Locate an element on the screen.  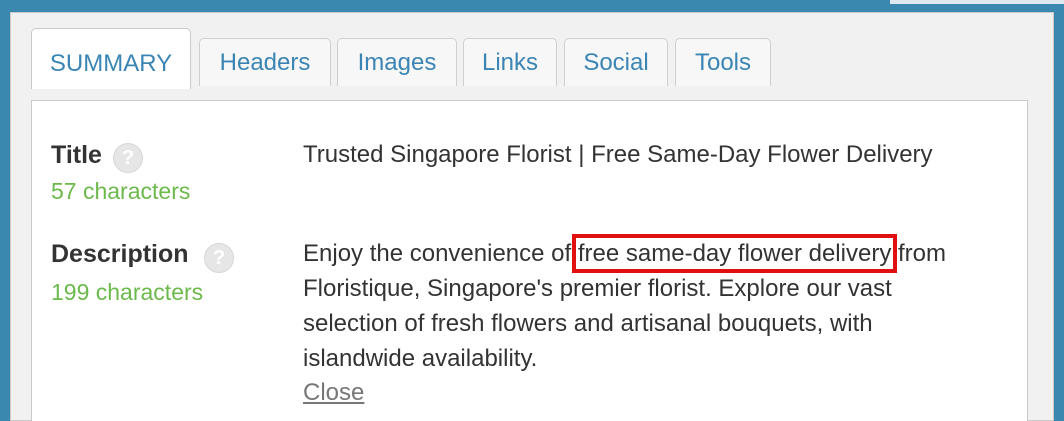
tab-headers: Headers is located at coordinates (265, 62).